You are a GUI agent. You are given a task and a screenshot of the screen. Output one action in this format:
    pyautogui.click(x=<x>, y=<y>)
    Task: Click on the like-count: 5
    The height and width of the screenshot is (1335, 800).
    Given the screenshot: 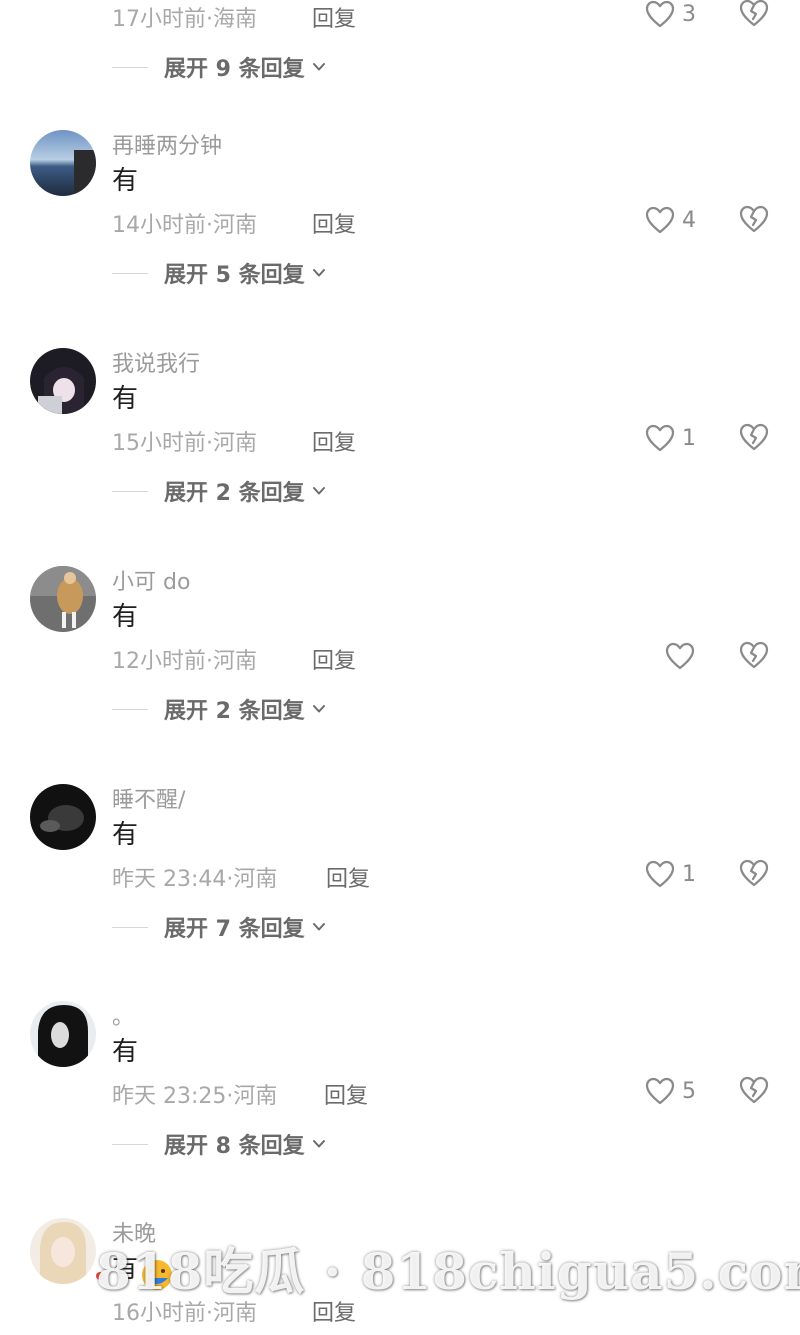 What is the action you would take?
    pyautogui.click(x=689, y=1091)
    